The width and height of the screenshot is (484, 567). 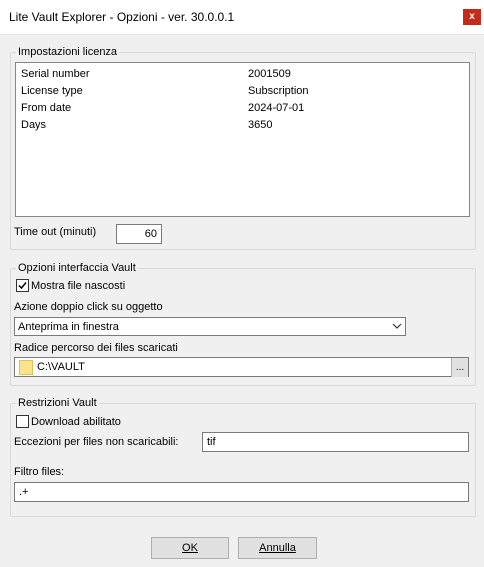 What do you see at coordinates (241, 492) in the screenshot?
I see `filter-input: .+` at bounding box center [241, 492].